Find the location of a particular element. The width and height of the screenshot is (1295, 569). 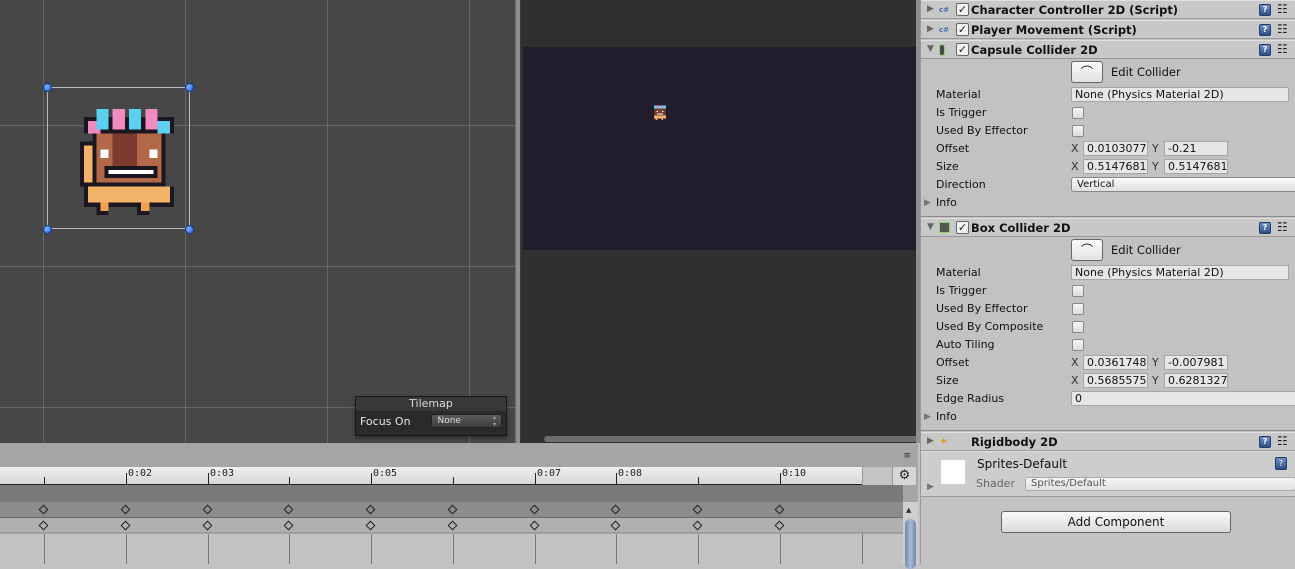

offset-x-field: 0.0103077 is located at coordinates (1115, 148).